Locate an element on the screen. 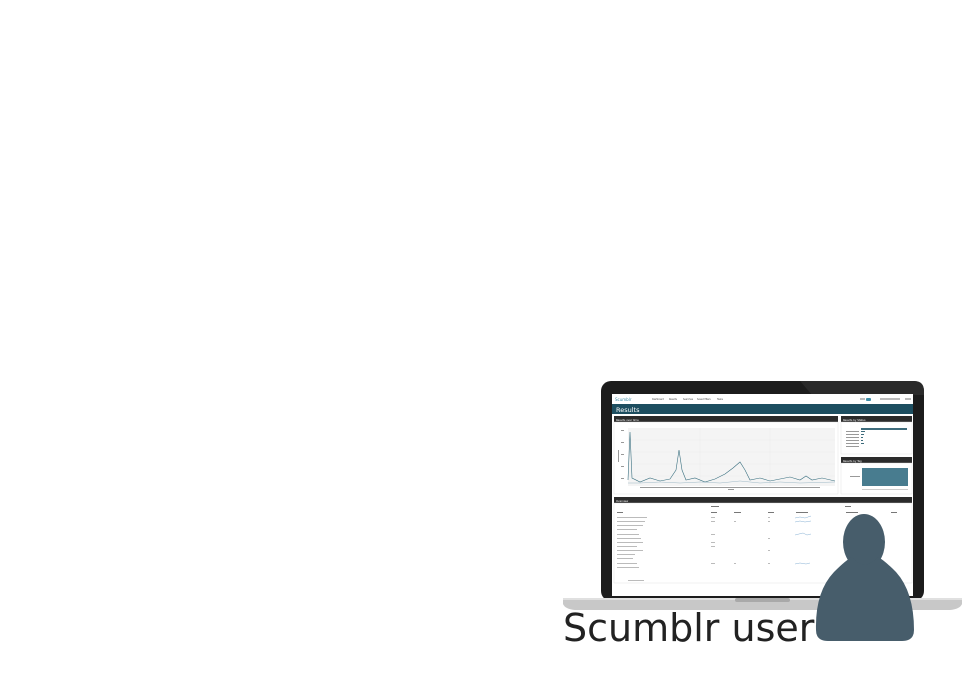 The height and width of the screenshot is (680, 962). panel-title-over-time: Results over time is located at coordinates (627, 420).